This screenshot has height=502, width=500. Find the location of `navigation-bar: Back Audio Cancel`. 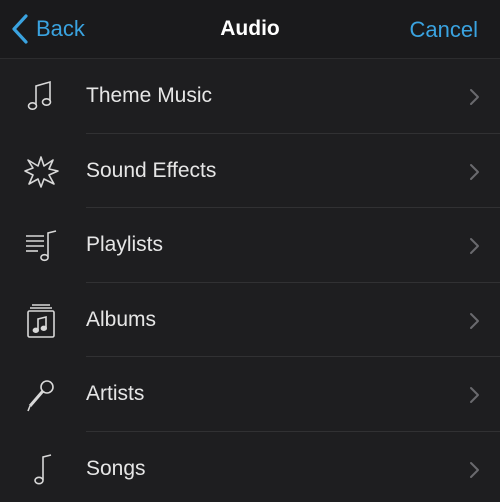

navigation-bar: Back Audio Cancel is located at coordinates (250, 29).